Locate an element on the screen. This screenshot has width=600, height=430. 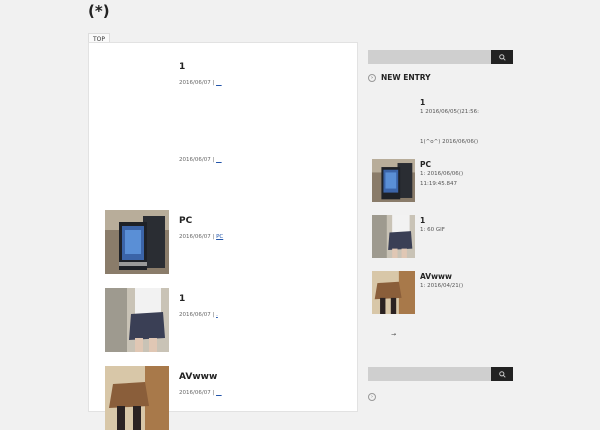
entry-excerpt: 1(^o^) 2016/06/06() is located at coordinates (449, 142).